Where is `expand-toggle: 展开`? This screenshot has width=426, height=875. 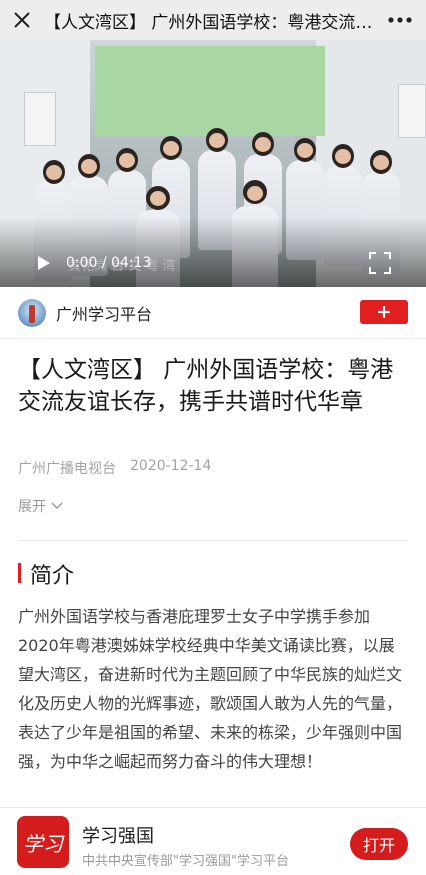
expand-toggle: 展开 is located at coordinates (40, 506).